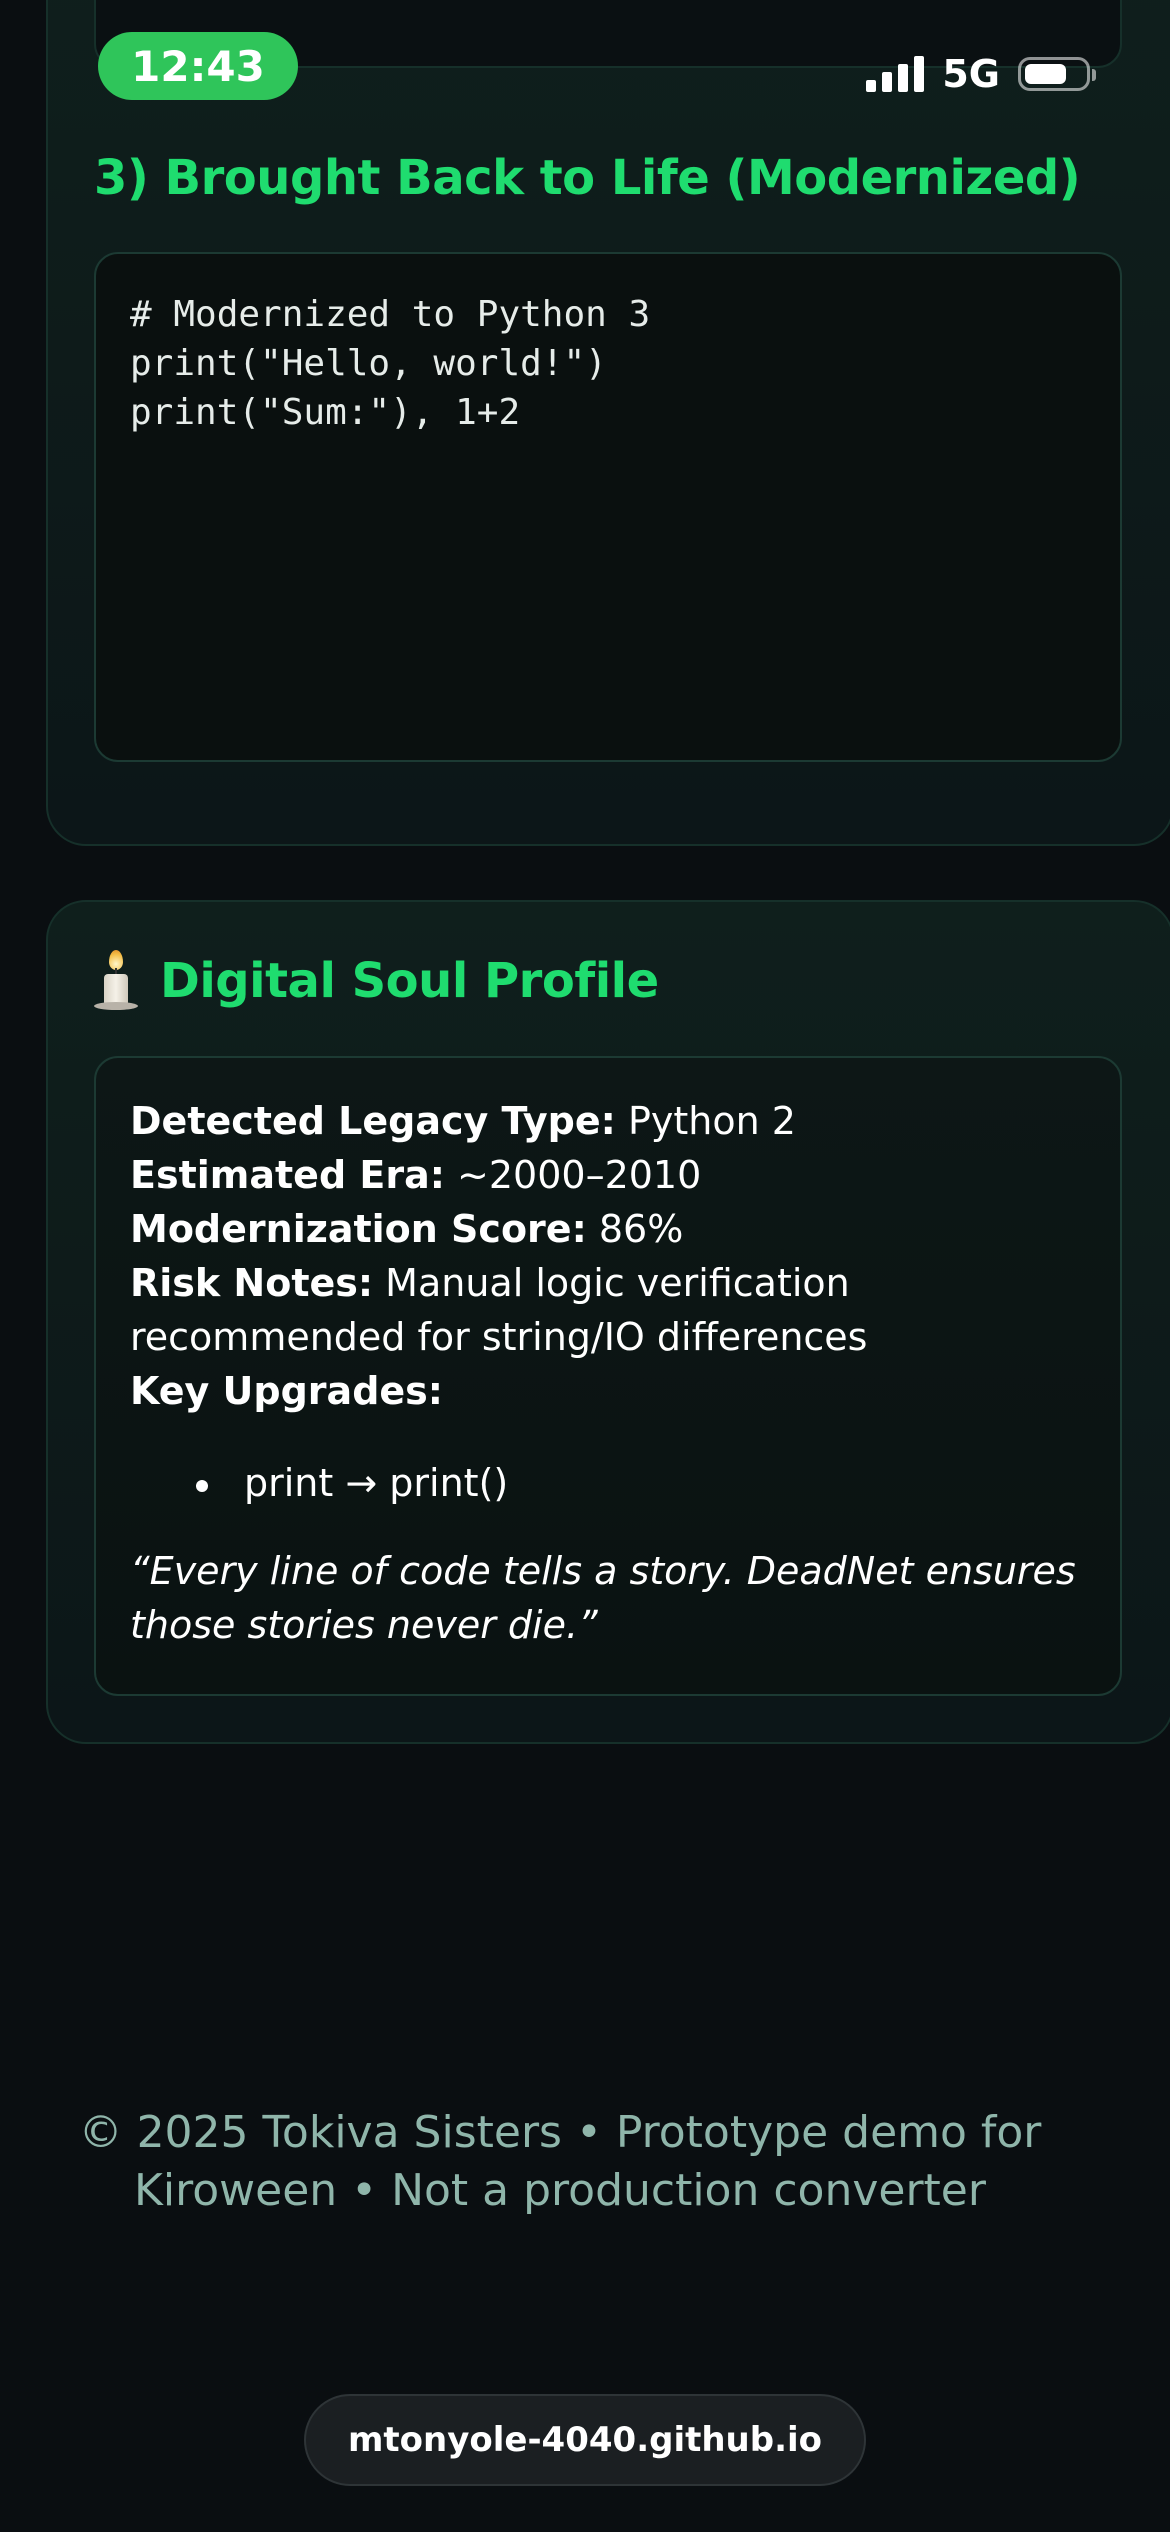 The image size is (1170, 2532). I want to click on code-line: # Modernized to Python 3, so click(390, 314).